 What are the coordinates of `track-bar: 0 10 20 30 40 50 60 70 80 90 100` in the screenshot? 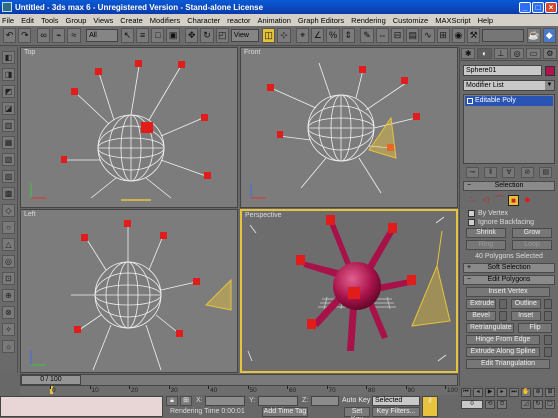 It's located at (239, 390).